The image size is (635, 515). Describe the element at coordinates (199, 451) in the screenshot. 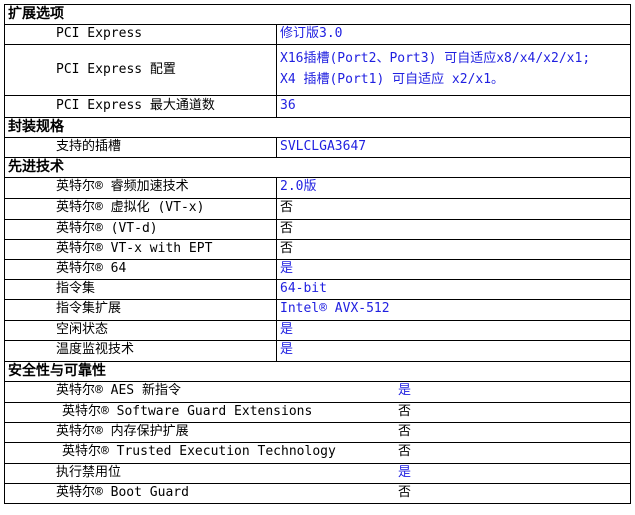

I see `row-label: 英特尔® Trusted Execution Technology` at that location.